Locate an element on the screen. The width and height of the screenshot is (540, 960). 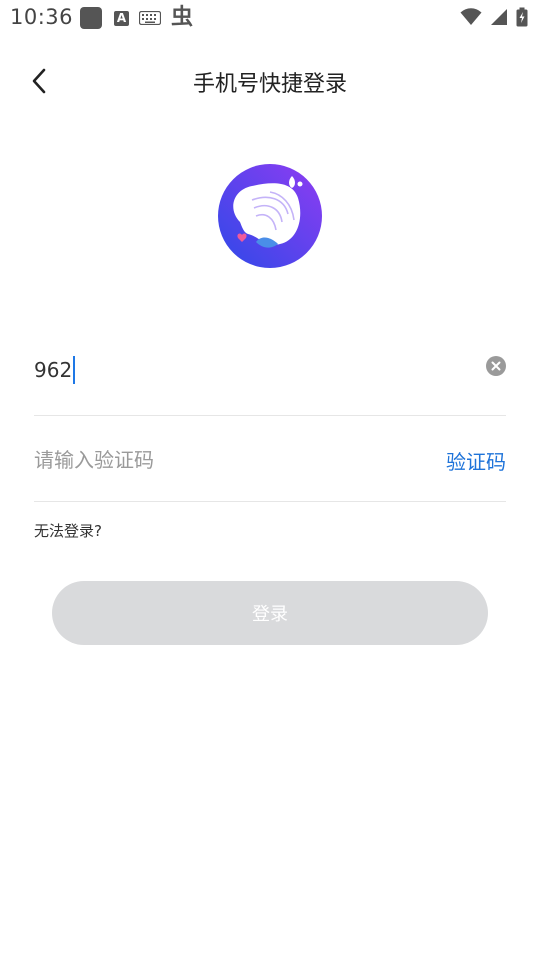
status-bar: 10:36 A 虫 is located at coordinates (270, 18).